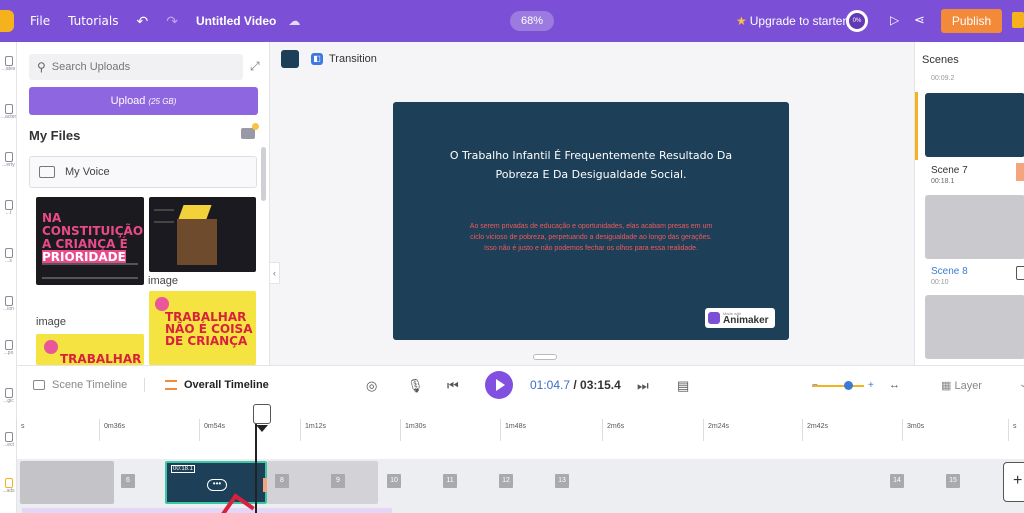  Describe the element at coordinates (943, 78) in the screenshot. I see `scene-duration: 00:09.2` at that location.